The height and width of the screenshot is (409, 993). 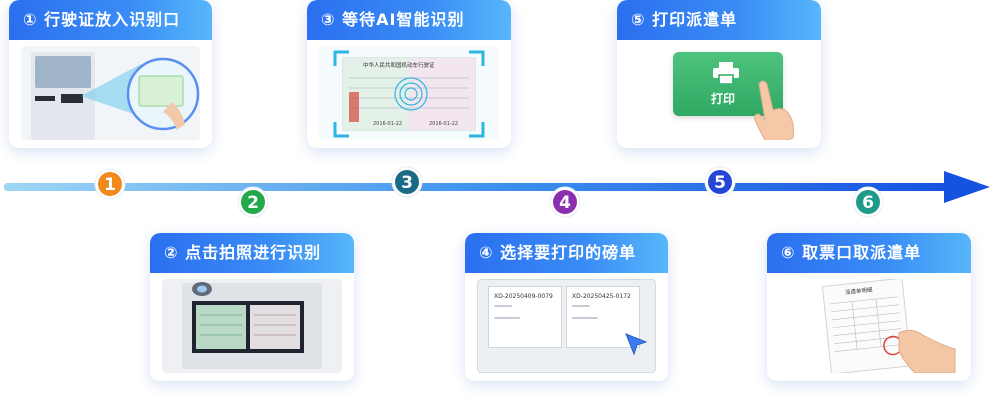 What do you see at coordinates (558, 252) in the screenshot?
I see `step-title-4: ④ 选择要打印的磅单` at bounding box center [558, 252].